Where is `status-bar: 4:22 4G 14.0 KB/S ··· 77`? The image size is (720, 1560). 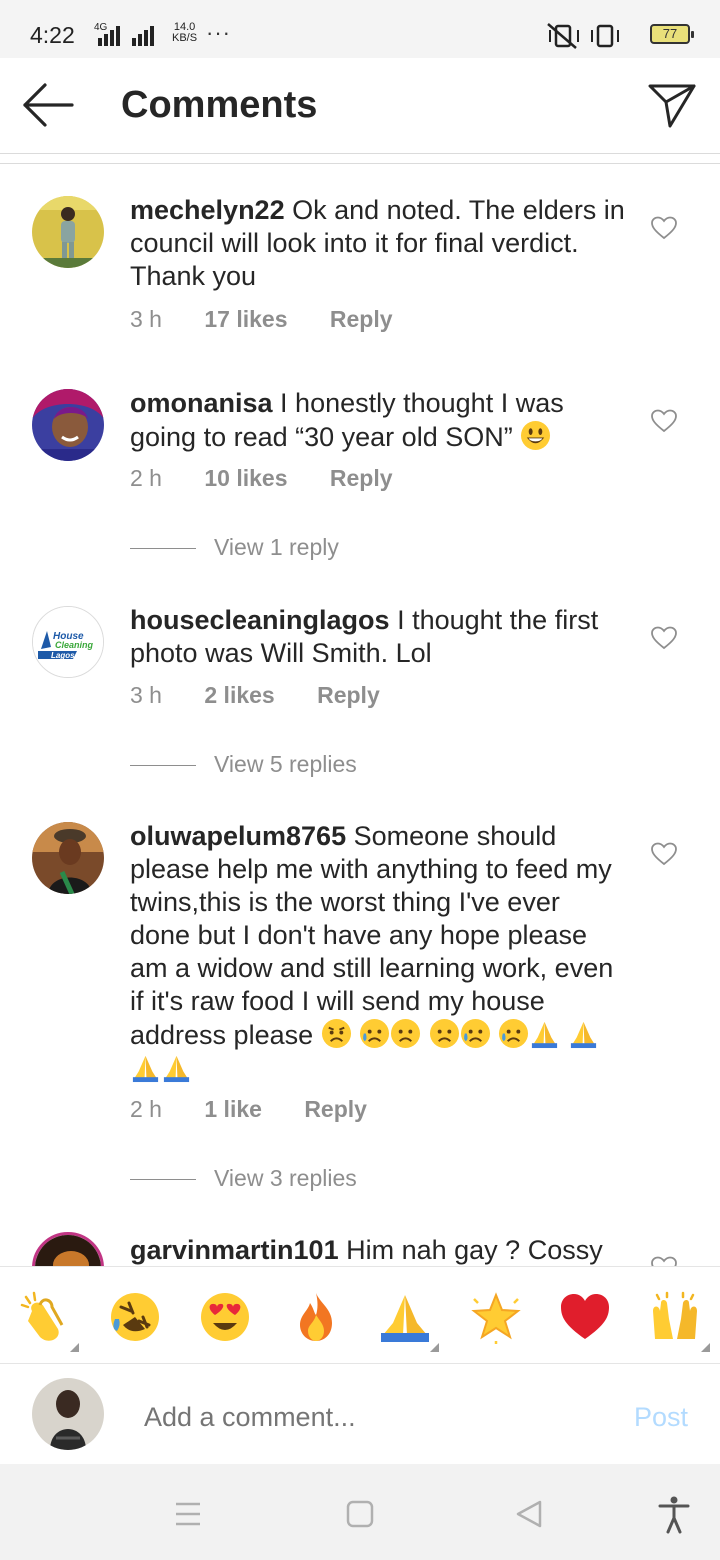 status-bar: 4:22 4G 14.0 KB/S ··· 77 is located at coordinates (360, 29).